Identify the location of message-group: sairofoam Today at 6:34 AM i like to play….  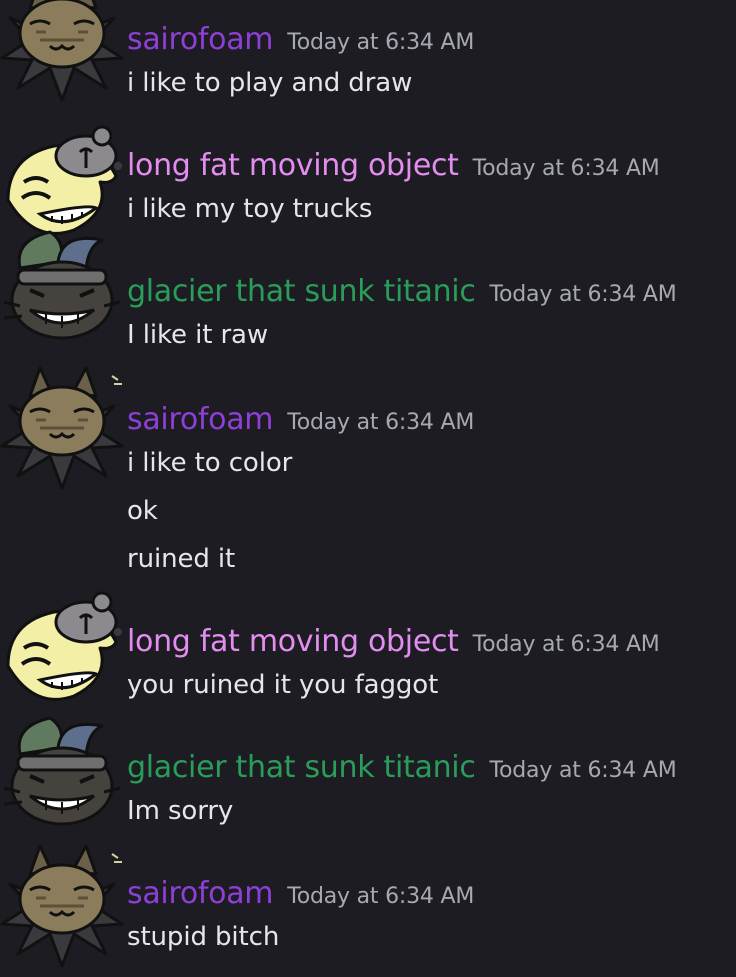
(368, 61).